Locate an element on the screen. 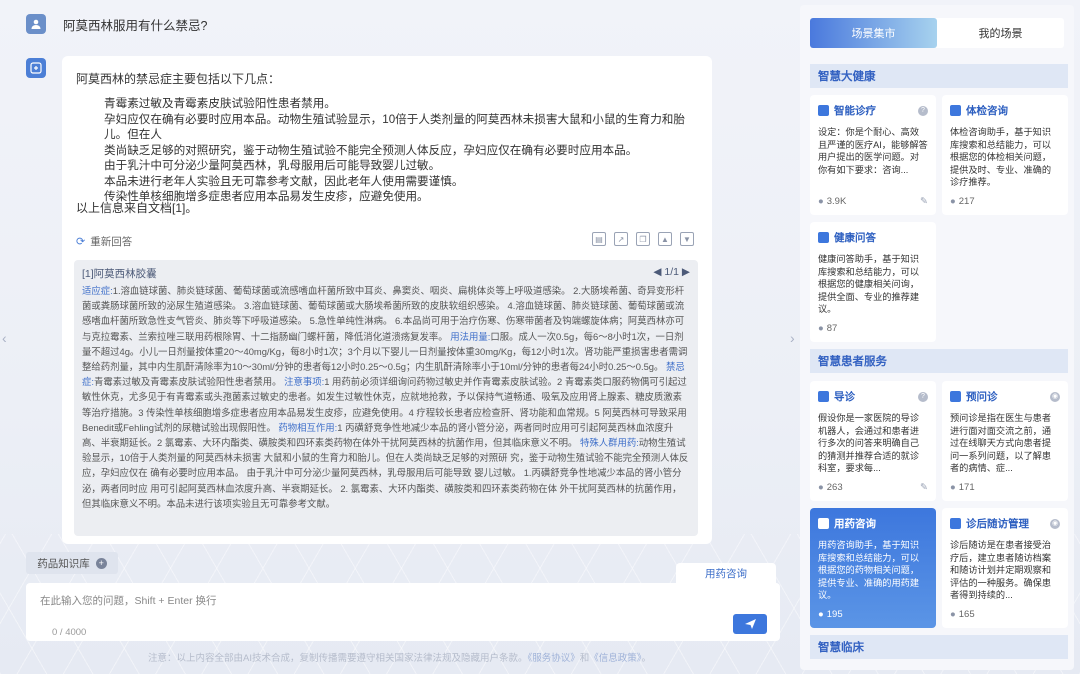  health-qa-icon is located at coordinates (823, 237).